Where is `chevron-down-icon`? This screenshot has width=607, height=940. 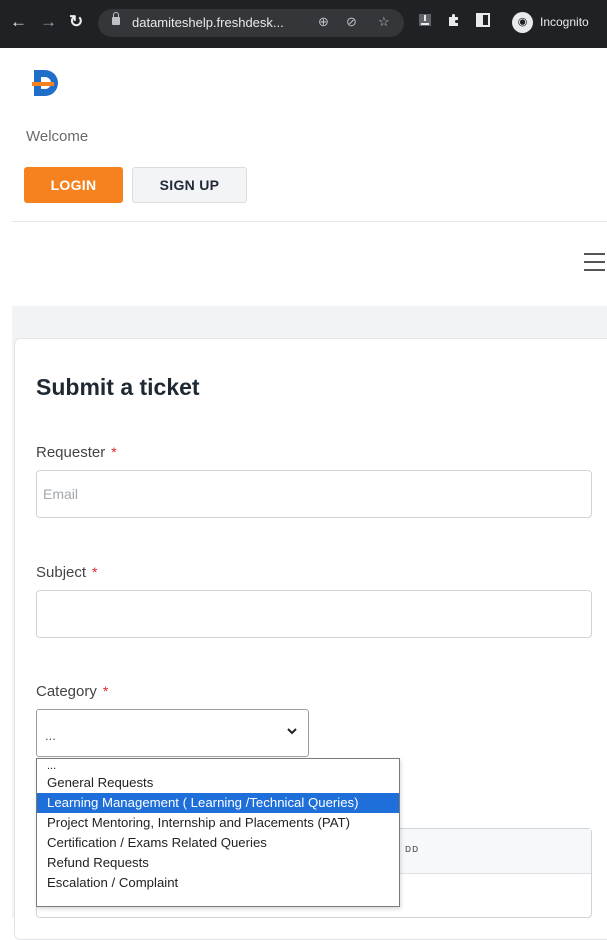 chevron-down-icon is located at coordinates (292, 731).